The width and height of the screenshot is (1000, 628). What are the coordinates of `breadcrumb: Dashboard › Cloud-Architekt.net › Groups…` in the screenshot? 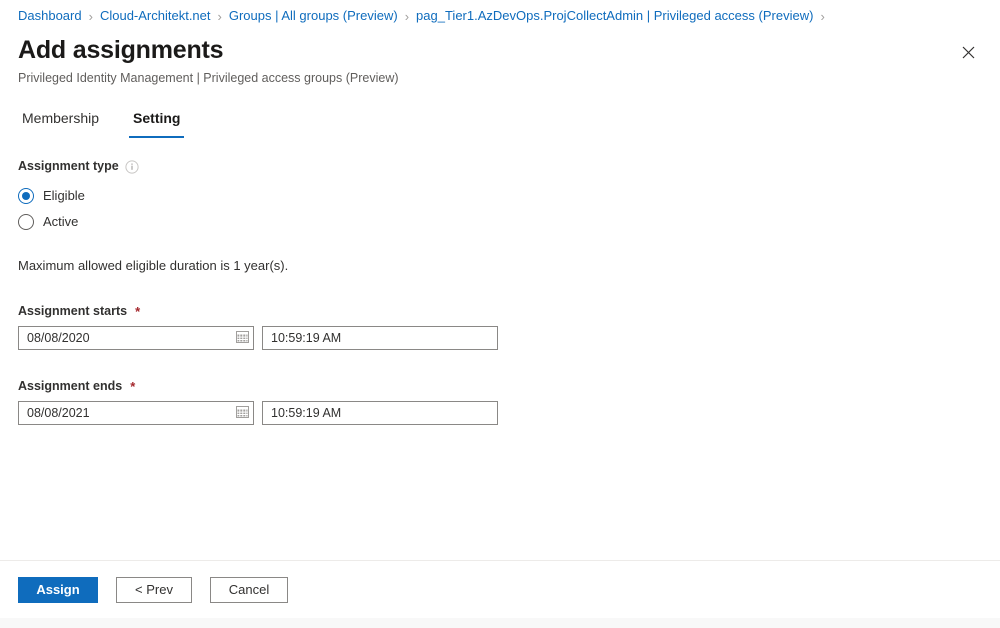 It's located at (500, 16).